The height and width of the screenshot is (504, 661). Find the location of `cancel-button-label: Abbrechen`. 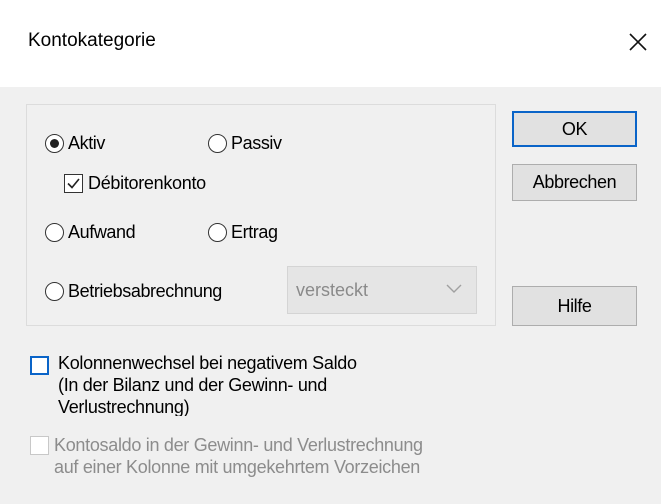

cancel-button-label: Abbrechen is located at coordinates (574, 182).